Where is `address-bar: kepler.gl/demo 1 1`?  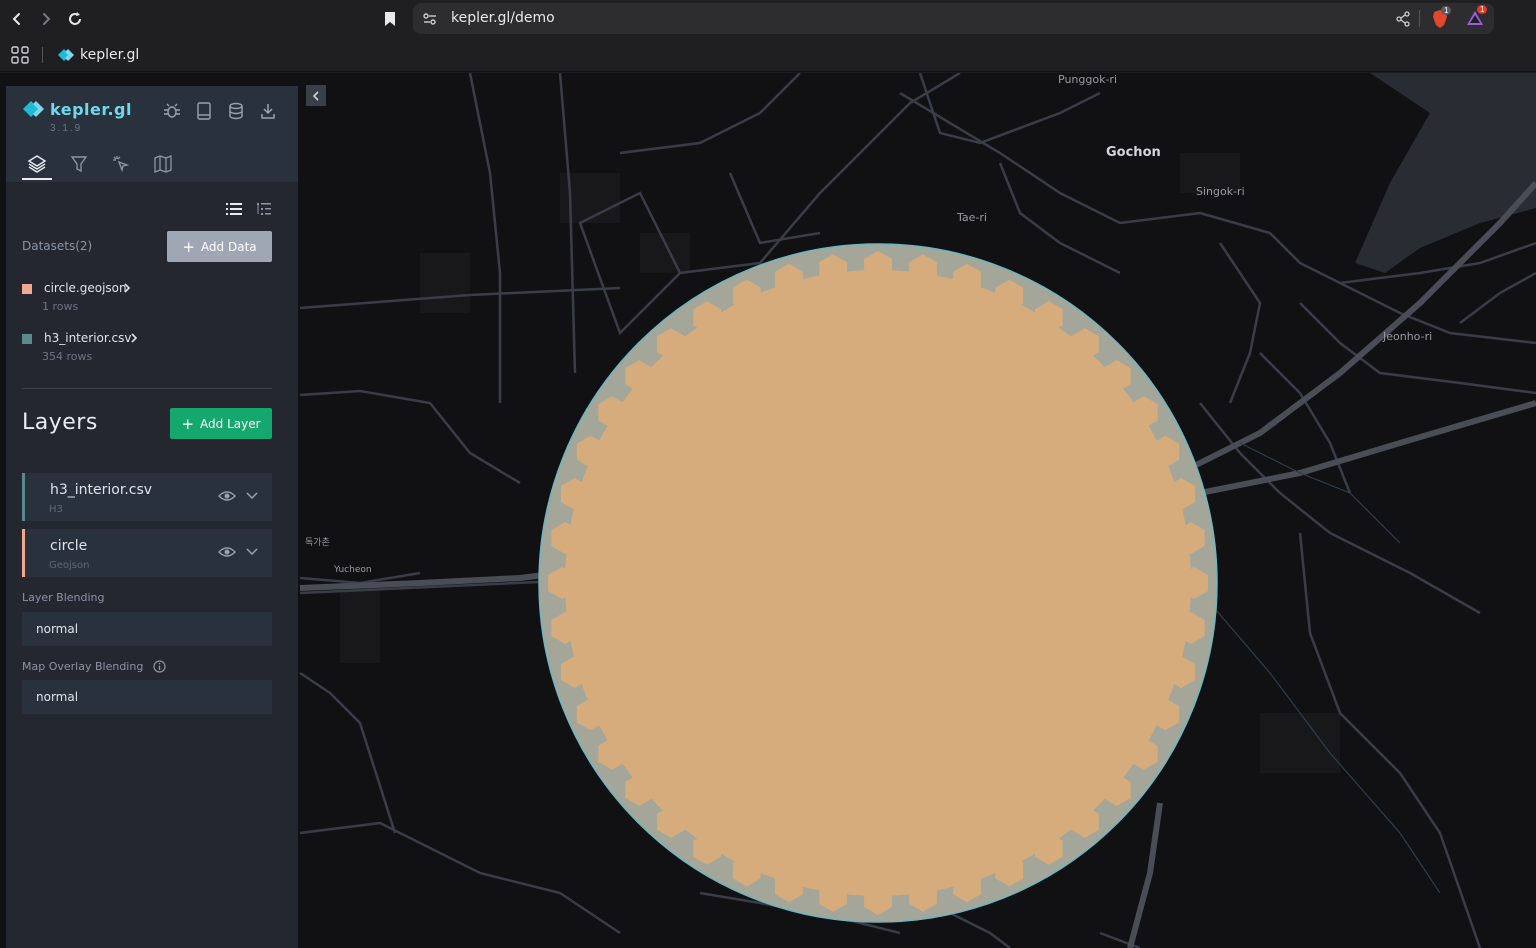 address-bar: kepler.gl/demo 1 1 is located at coordinates (953, 18).